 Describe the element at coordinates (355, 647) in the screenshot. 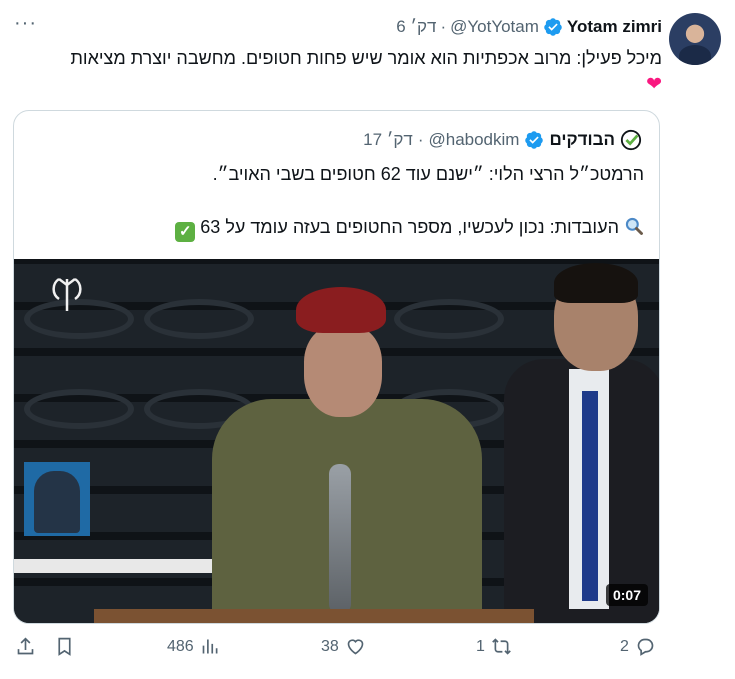

I see `like-icon` at that location.